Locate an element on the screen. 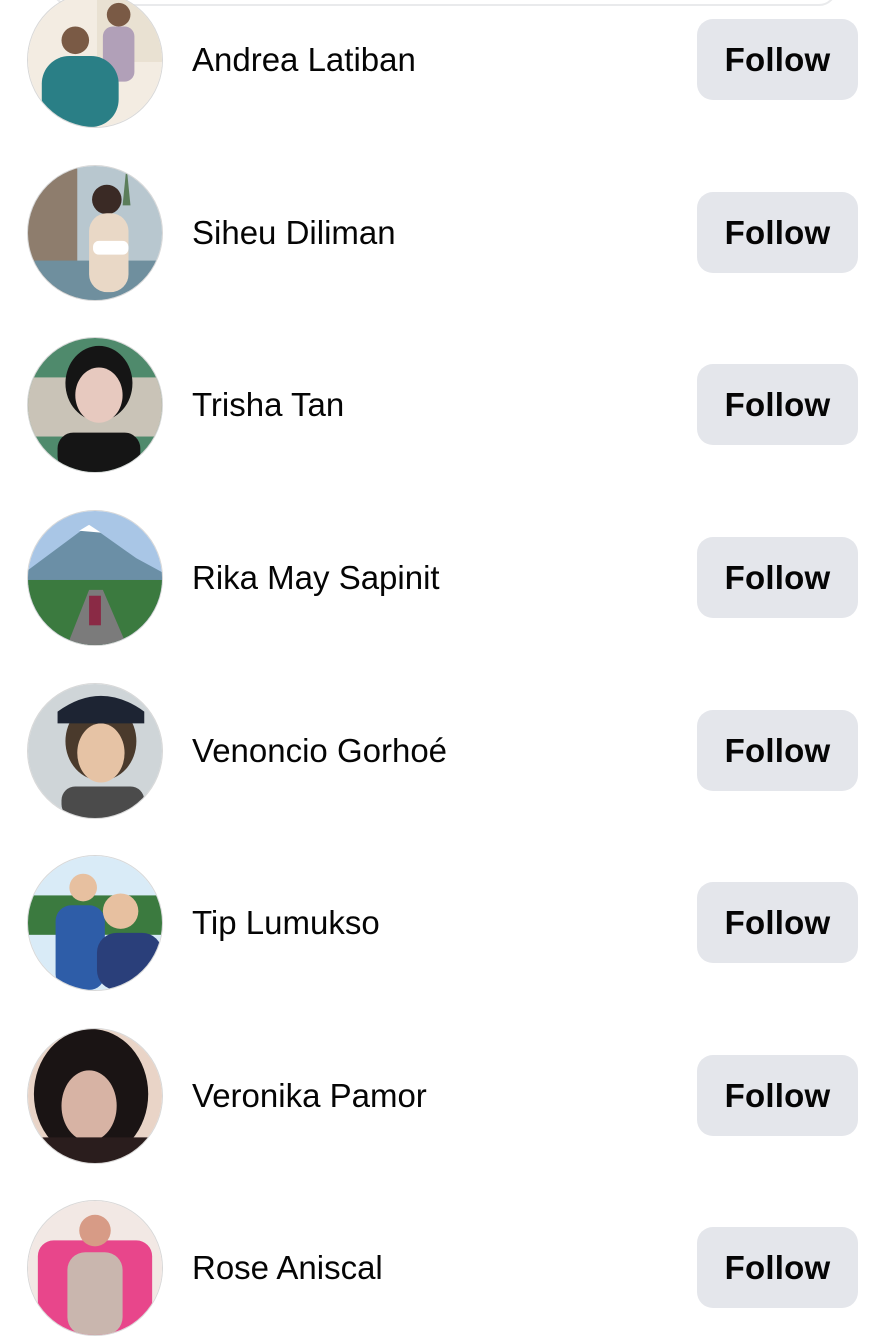 The image size is (885, 1340). list-item: Tip Lumukso Follow is located at coordinates (442, 925).